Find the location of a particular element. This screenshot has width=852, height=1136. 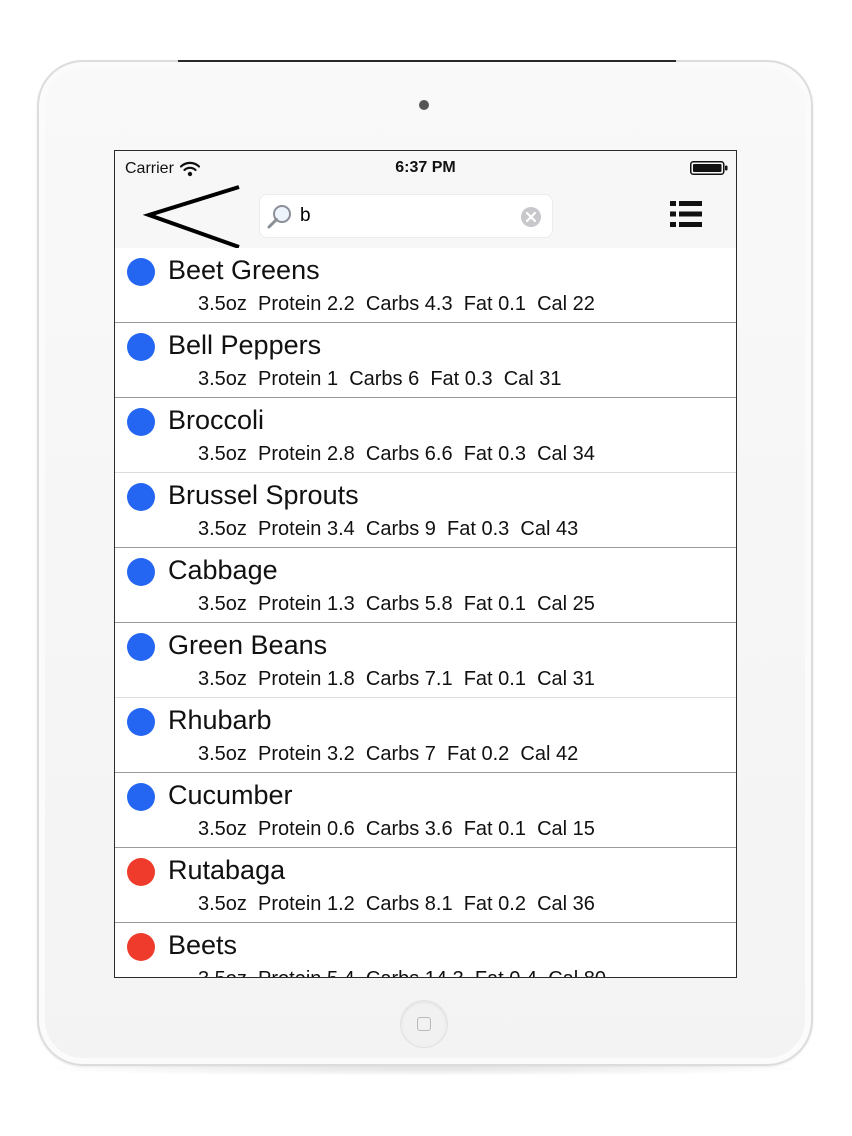

food-nutrition: 3.5oz Protein 3.2 Carbs 7 Fat 0.2 Cal 42 is located at coordinates (388, 754).